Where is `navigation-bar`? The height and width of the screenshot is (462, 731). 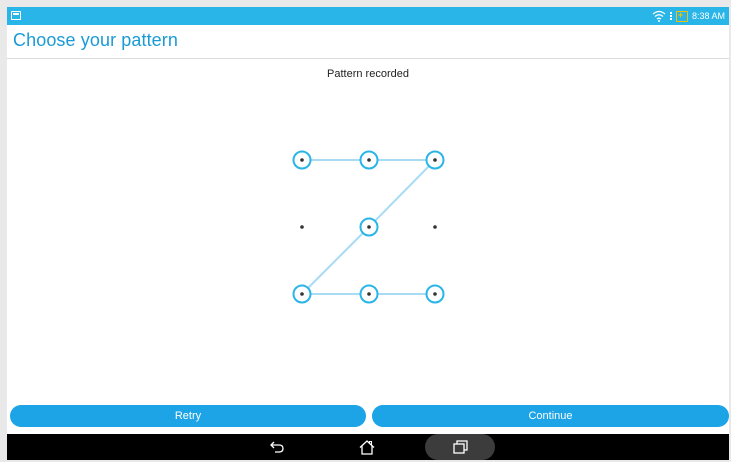
navigation-bar is located at coordinates (368, 447).